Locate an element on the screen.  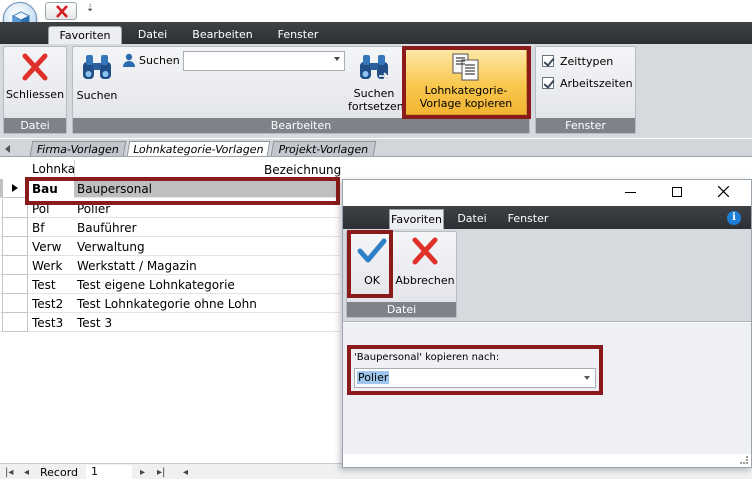
search-continue-label: Suchen fortsetzen is located at coordinates (376, 100).